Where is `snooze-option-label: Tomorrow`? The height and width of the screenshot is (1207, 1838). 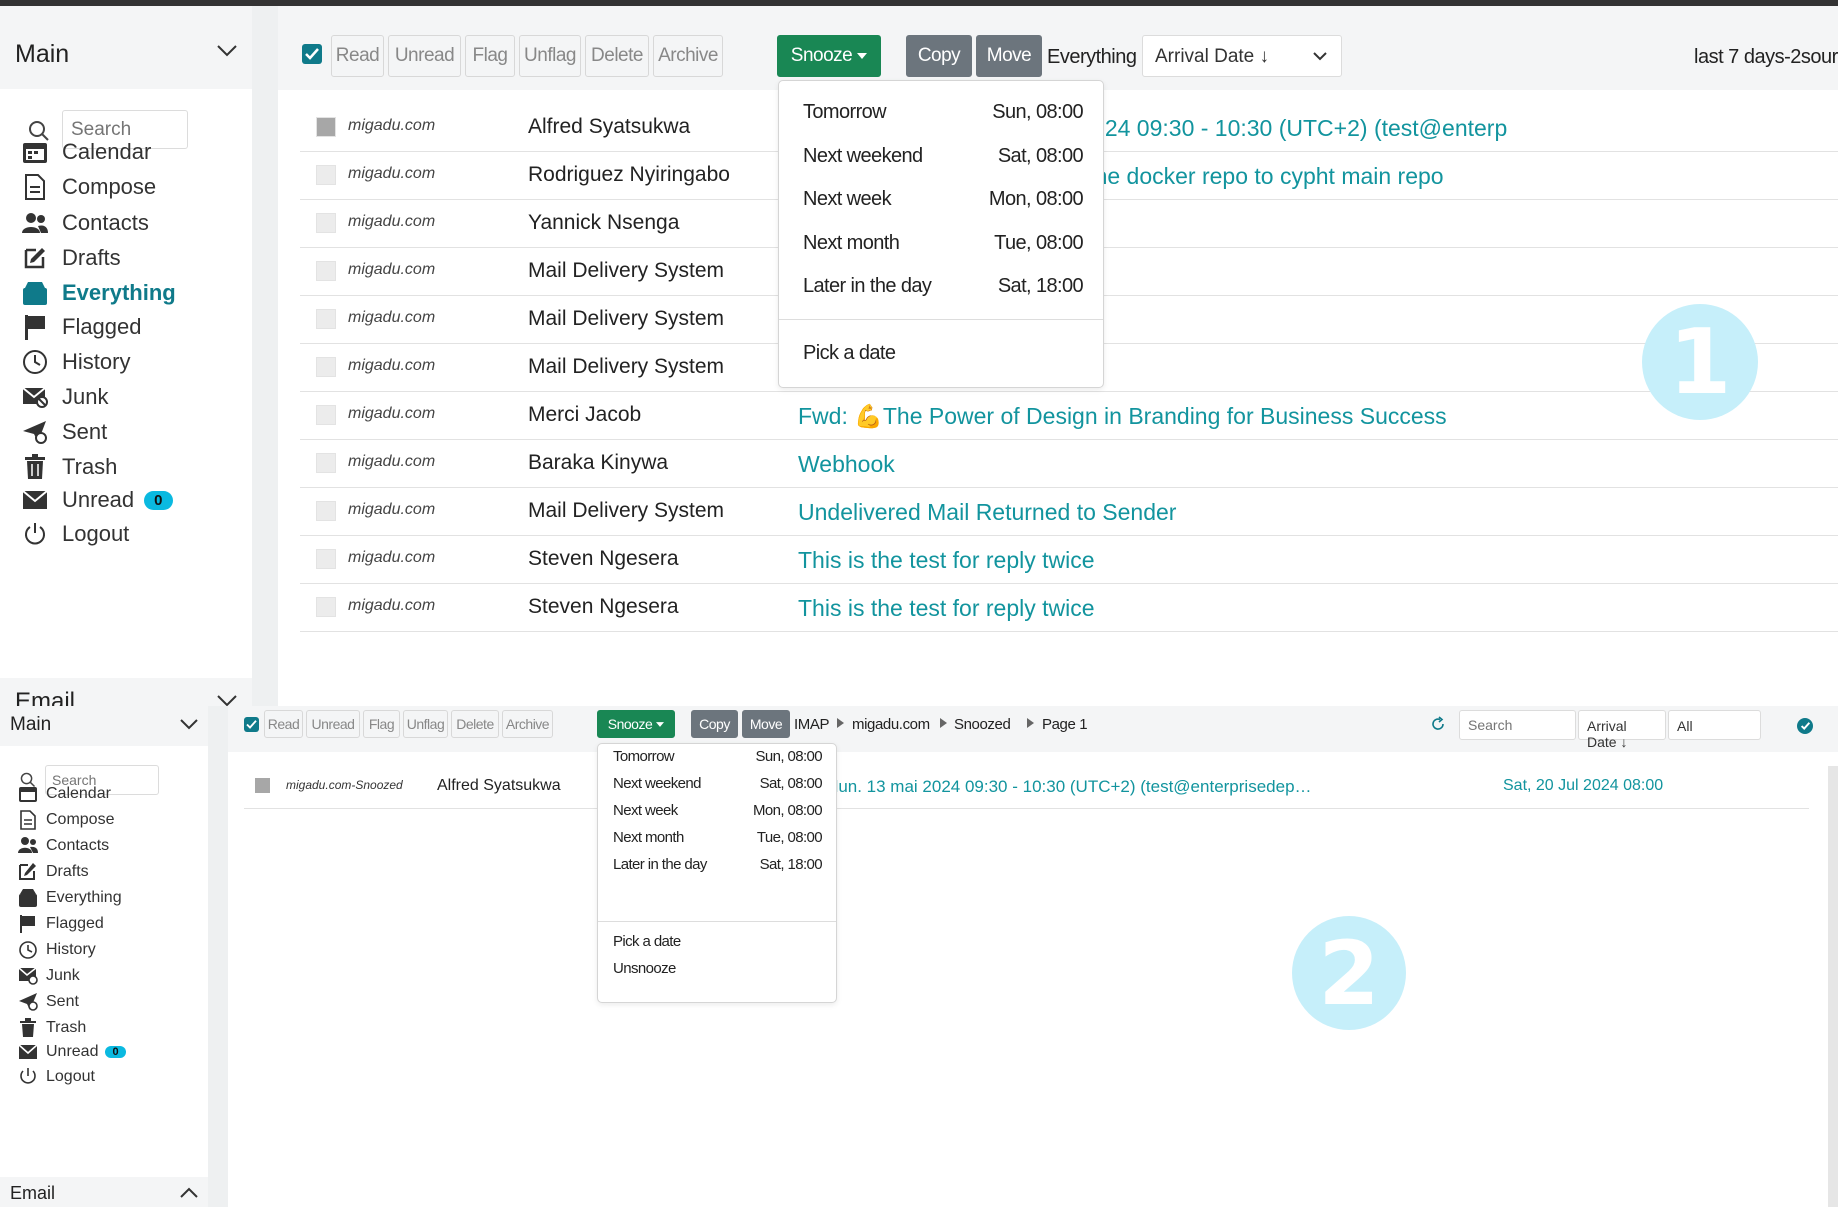 snooze-option-label: Tomorrow is located at coordinates (845, 112).